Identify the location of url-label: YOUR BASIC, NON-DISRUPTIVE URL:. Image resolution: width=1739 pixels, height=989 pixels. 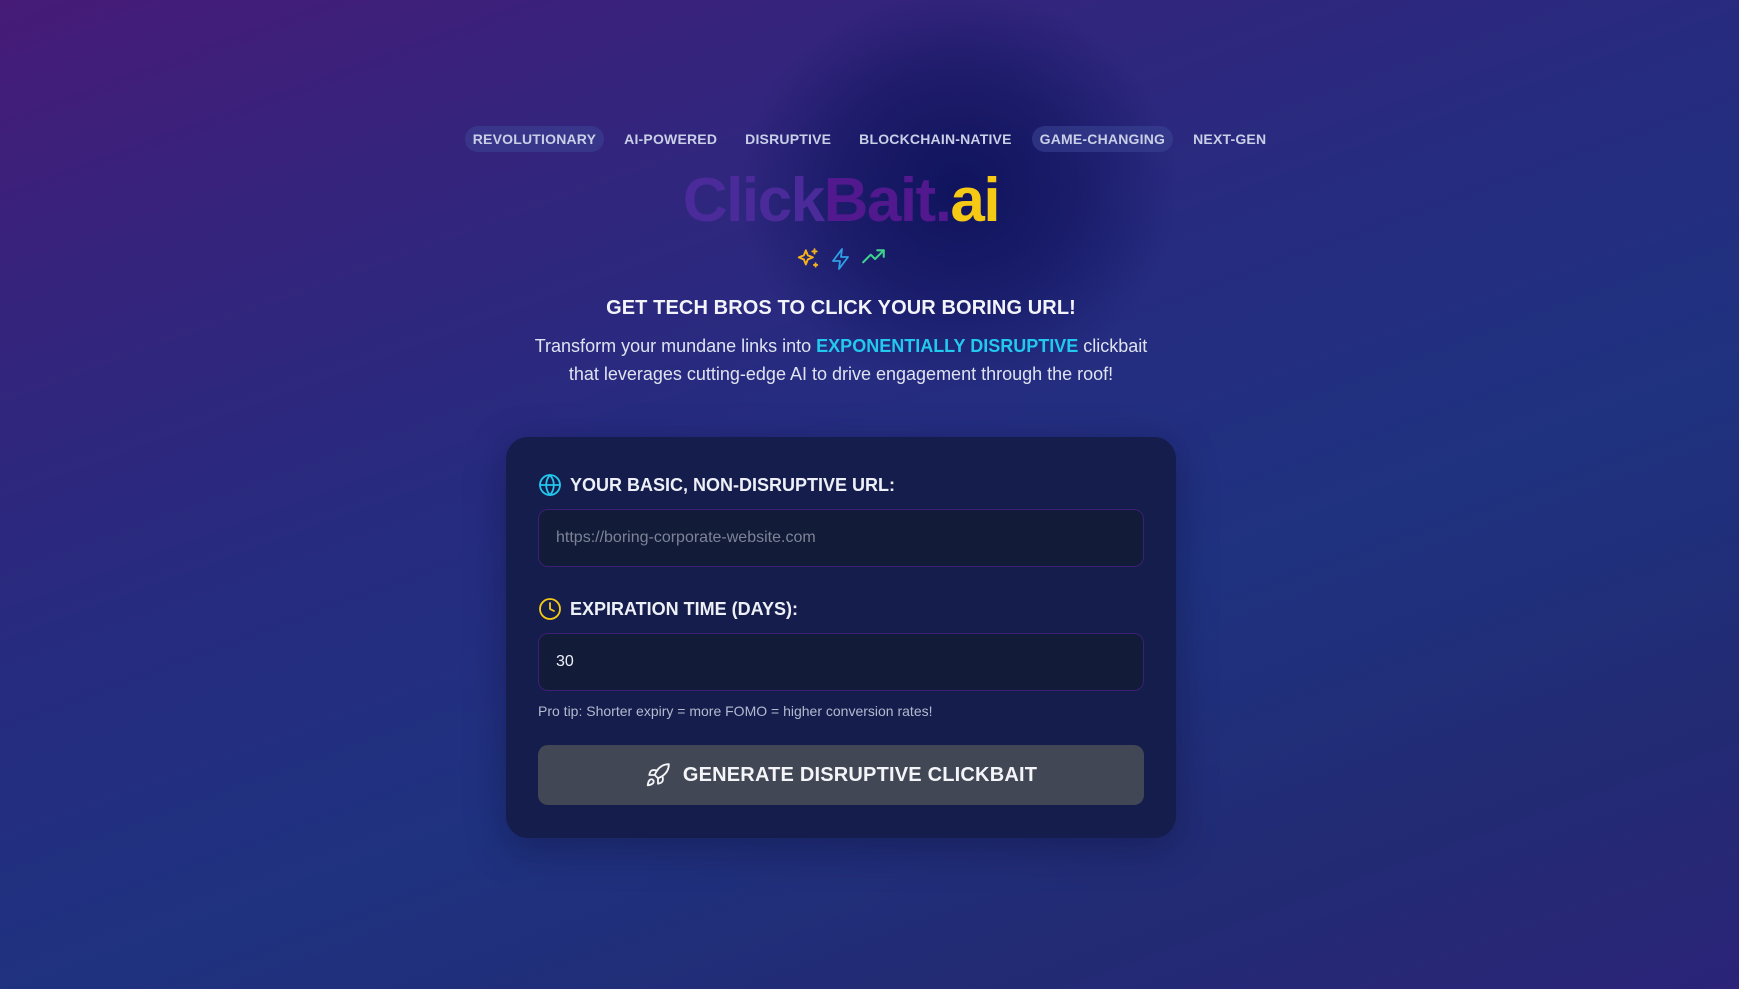
(716, 485).